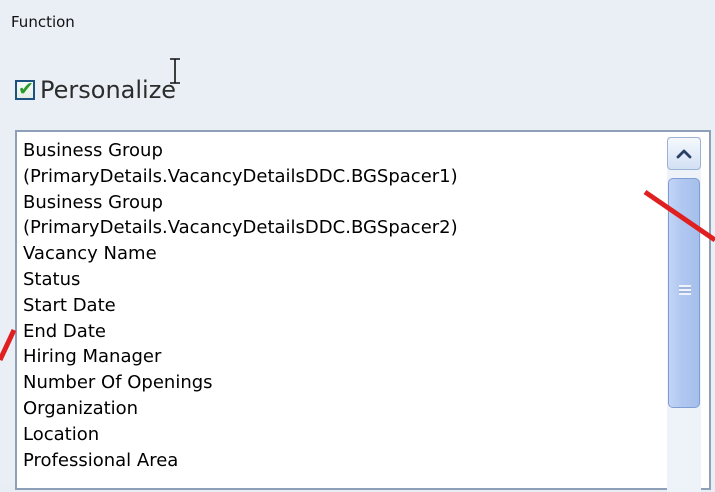 Image resolution: width=715 pixels, height=492 pixels. What do you see at coordinates (8, 345) in the screenshot?
I see `red-arrow-line-left` at bounding box center [8, 345].